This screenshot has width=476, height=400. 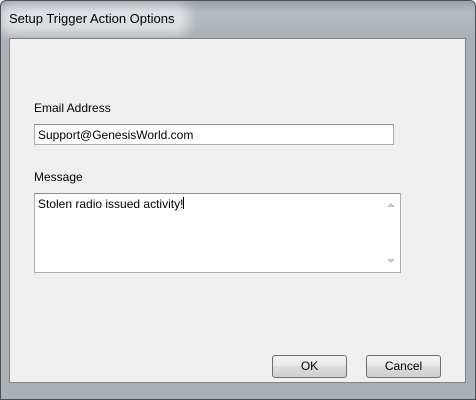 What do you see at coordinates (72, 108) in the screenshot?
I see `email-address-label: Email Address` at bounding box center [72, 108].